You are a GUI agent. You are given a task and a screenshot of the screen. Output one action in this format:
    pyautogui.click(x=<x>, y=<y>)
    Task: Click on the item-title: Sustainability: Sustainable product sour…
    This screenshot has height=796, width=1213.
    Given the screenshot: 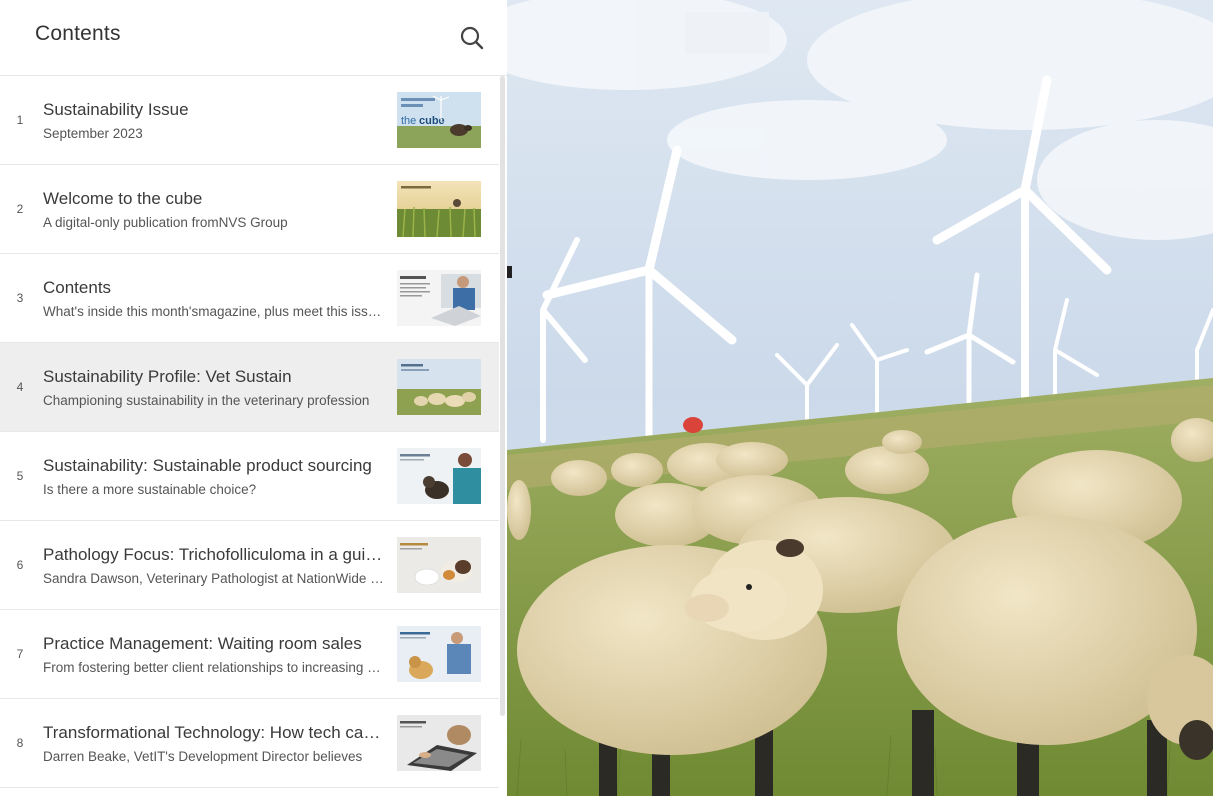 What is the action you would take?
    pyautogui.click(x=207, y=465)
    